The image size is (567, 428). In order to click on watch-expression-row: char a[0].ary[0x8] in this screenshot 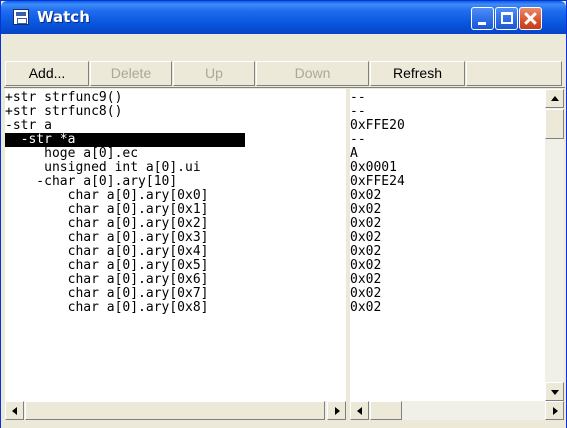, I will do `click(107, 308)`.